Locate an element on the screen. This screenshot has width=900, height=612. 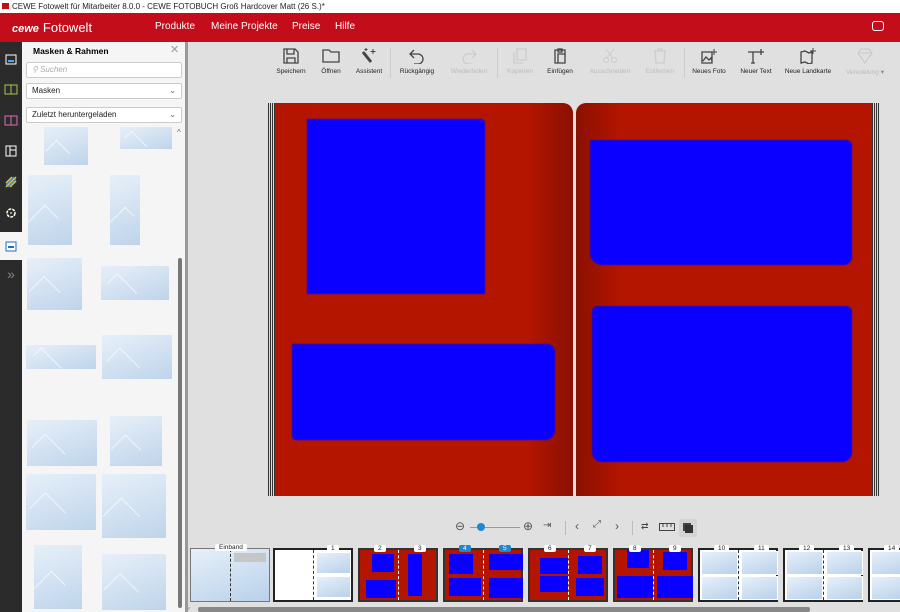
side-rail: » is located at coordinates (11, 327).